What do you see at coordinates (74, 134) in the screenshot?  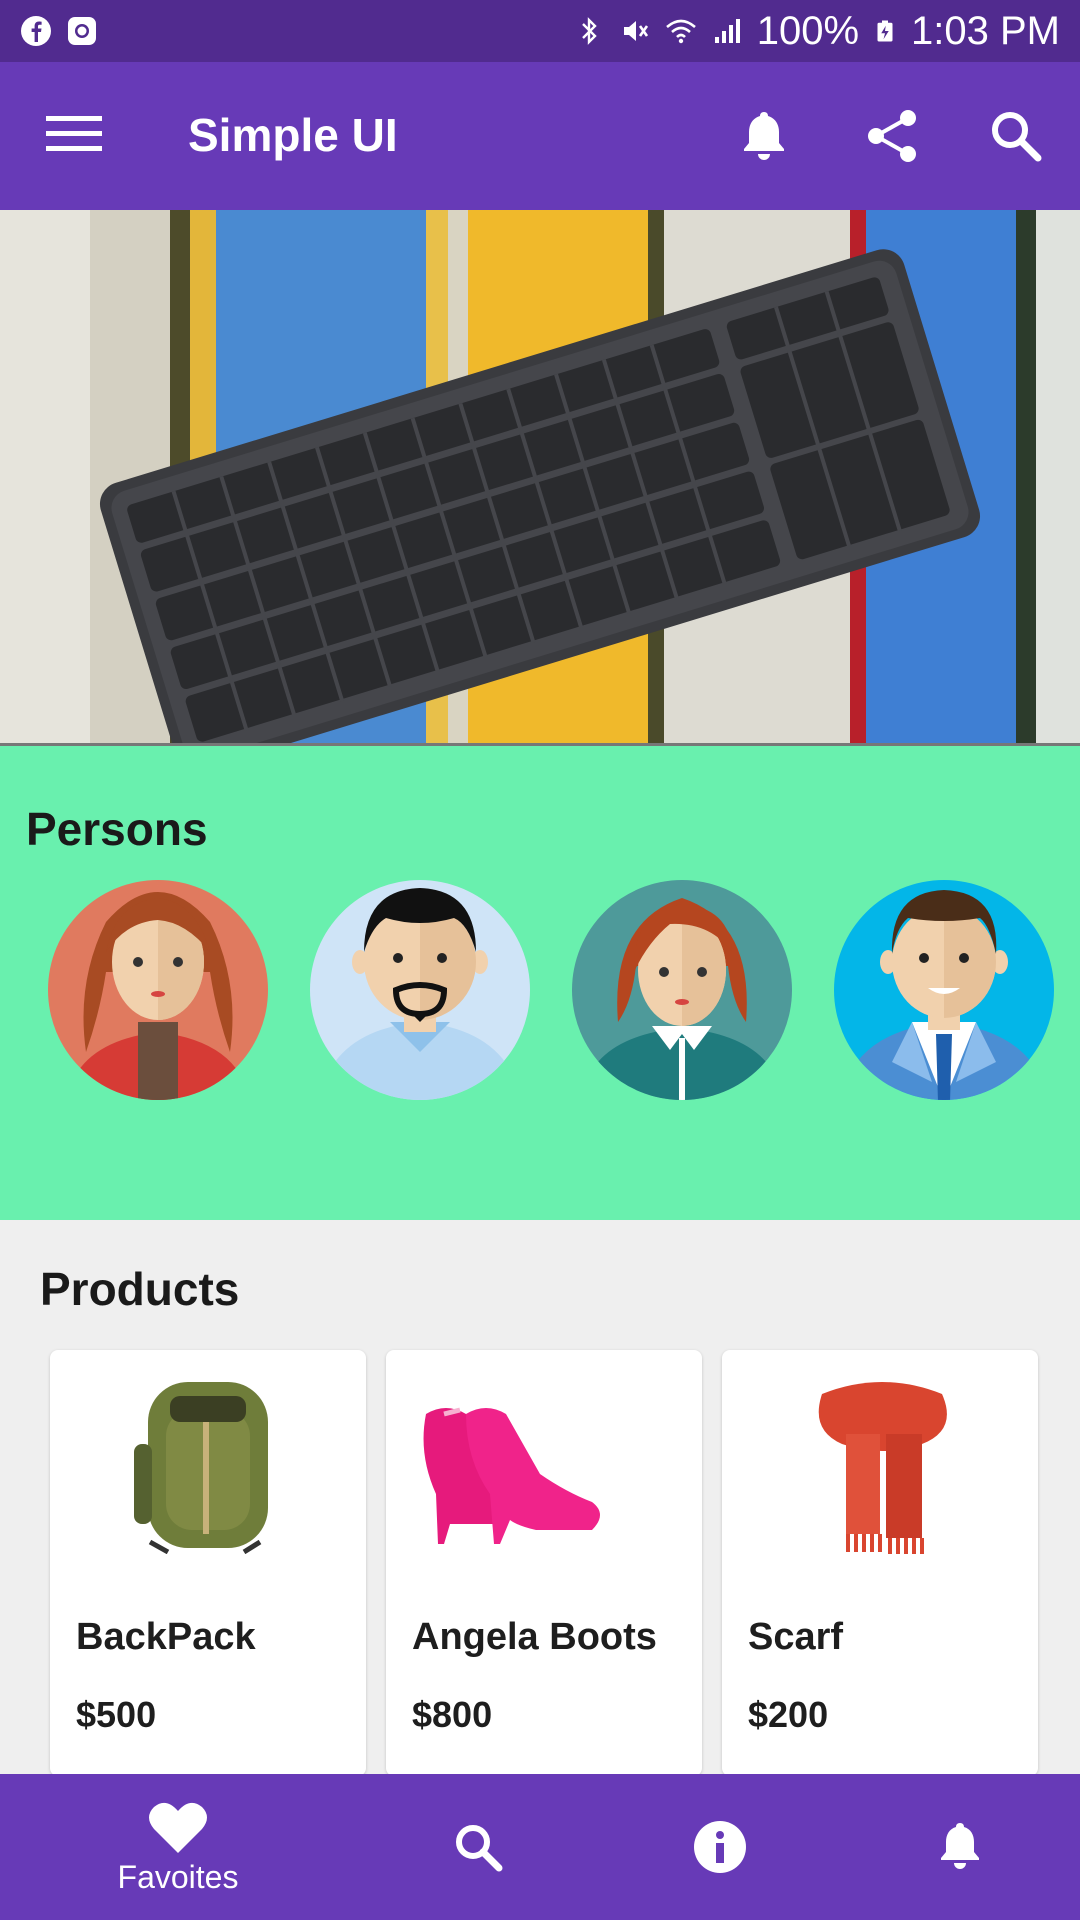 I see `menu-icon` at bounding box center [74, 134].